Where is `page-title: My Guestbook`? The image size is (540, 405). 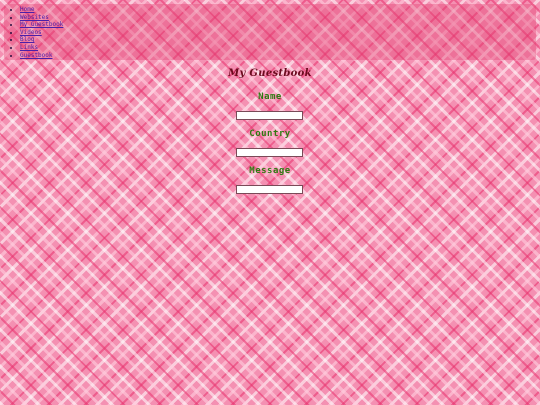 page-title: My Guestbook is located at coordinates (270, 73).